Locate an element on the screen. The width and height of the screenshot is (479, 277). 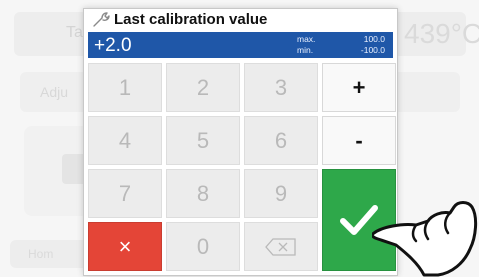
plus-button: + is located at coordinates (359, 87).